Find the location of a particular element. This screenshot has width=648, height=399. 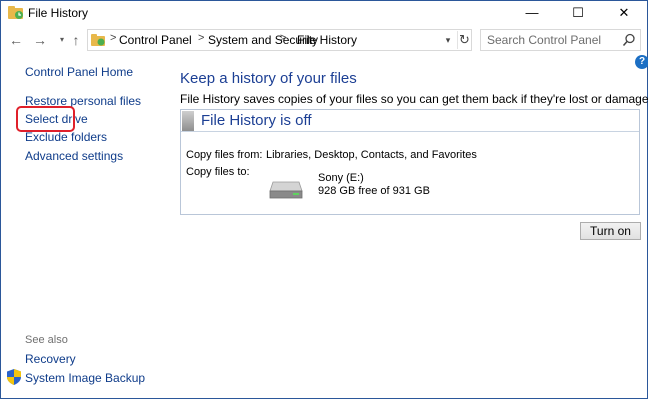

system-image-backup-link: System Image Backup is located at coordinates (85, 378).